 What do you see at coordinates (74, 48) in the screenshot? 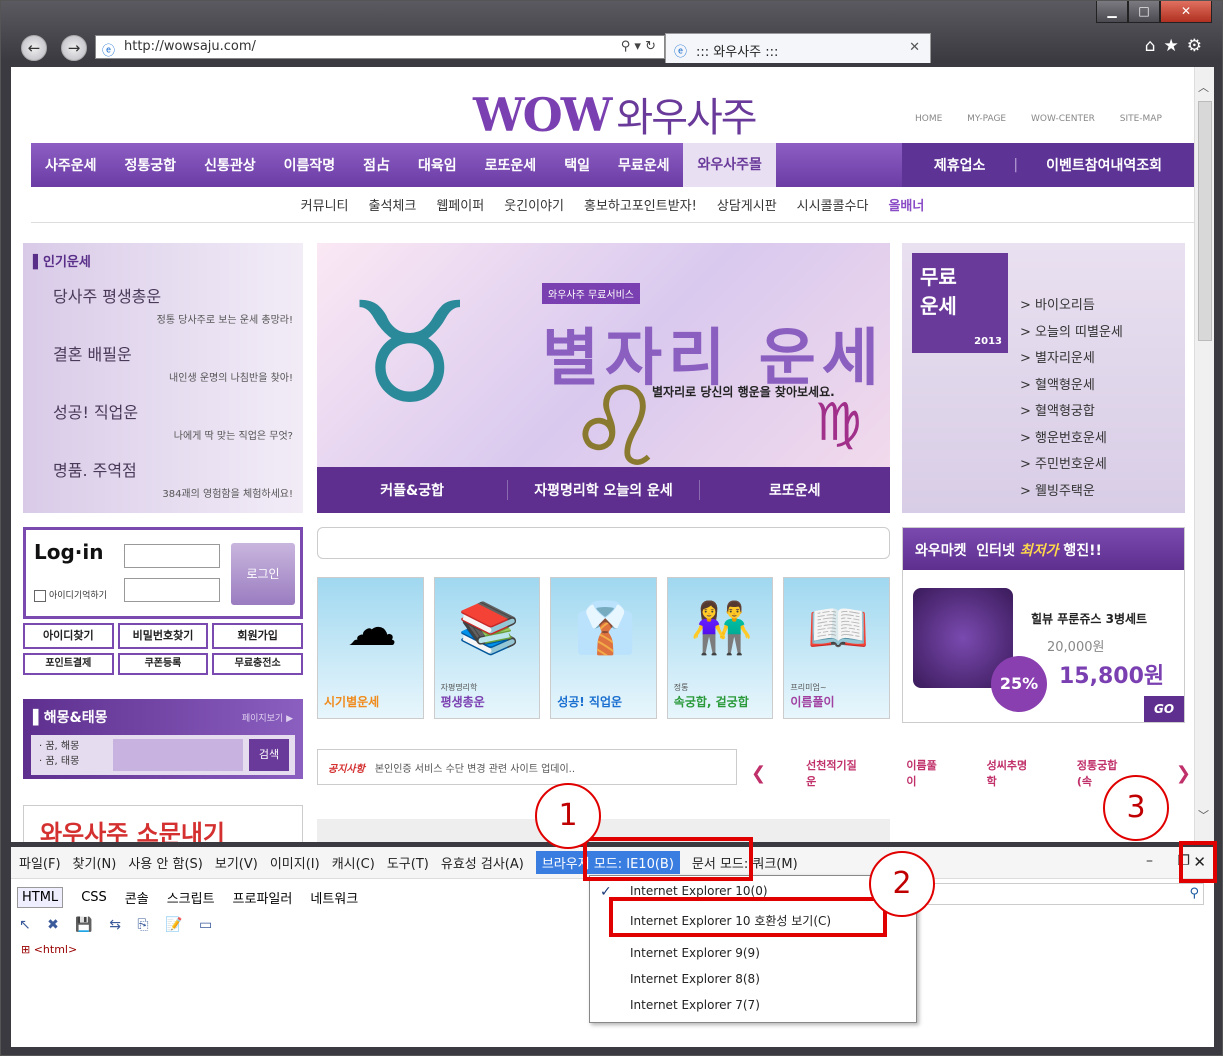
I see `forward-button: →` at bounding box center [74, 48].